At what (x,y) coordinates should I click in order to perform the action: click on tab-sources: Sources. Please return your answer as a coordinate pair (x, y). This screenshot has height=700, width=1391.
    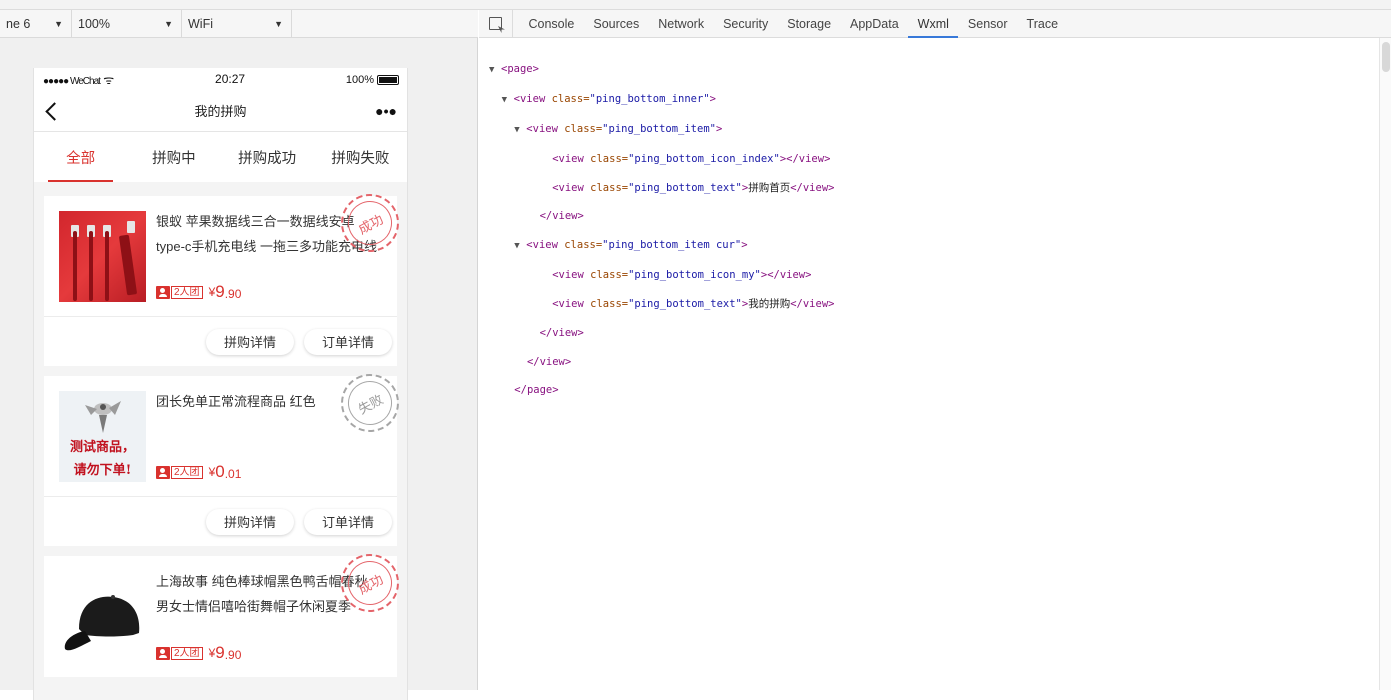
    Looking at the image, I should click on (616, 23).